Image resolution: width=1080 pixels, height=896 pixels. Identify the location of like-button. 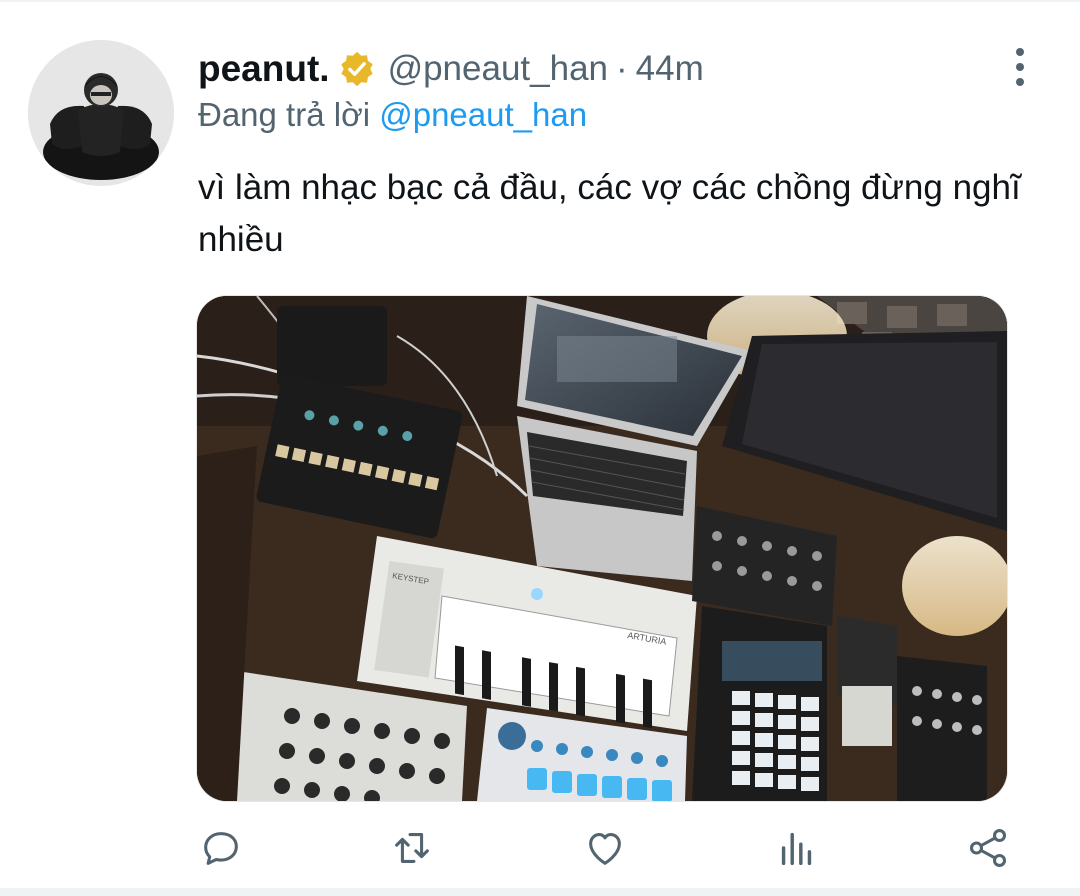
(605, 848).